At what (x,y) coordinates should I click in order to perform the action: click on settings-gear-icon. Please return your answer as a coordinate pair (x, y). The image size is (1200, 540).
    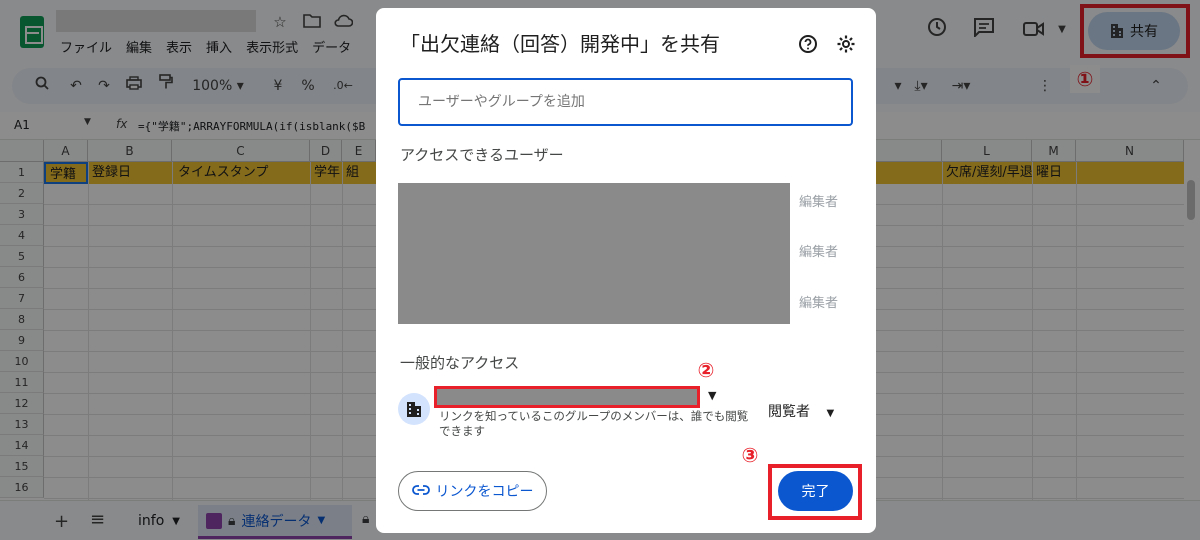
    Looking at the image, I should click on (847, 45).